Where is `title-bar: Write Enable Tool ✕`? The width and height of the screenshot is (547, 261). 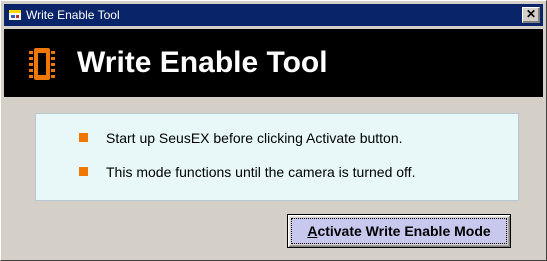 title-bar: Write Enable Tool ✕ is located at coordinates (273, 15).